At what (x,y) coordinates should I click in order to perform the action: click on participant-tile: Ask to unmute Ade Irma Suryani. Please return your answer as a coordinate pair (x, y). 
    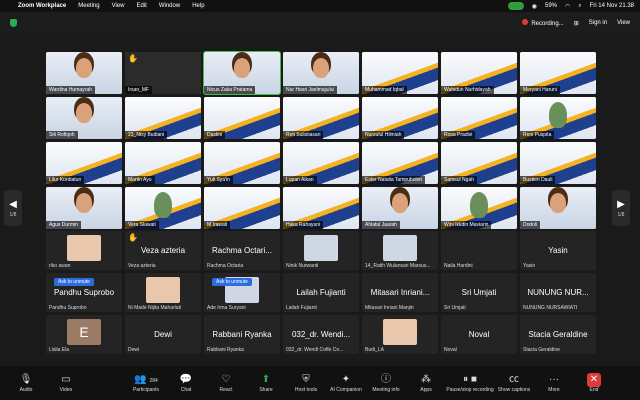
    Looking at the image, I should click on (242, 292).